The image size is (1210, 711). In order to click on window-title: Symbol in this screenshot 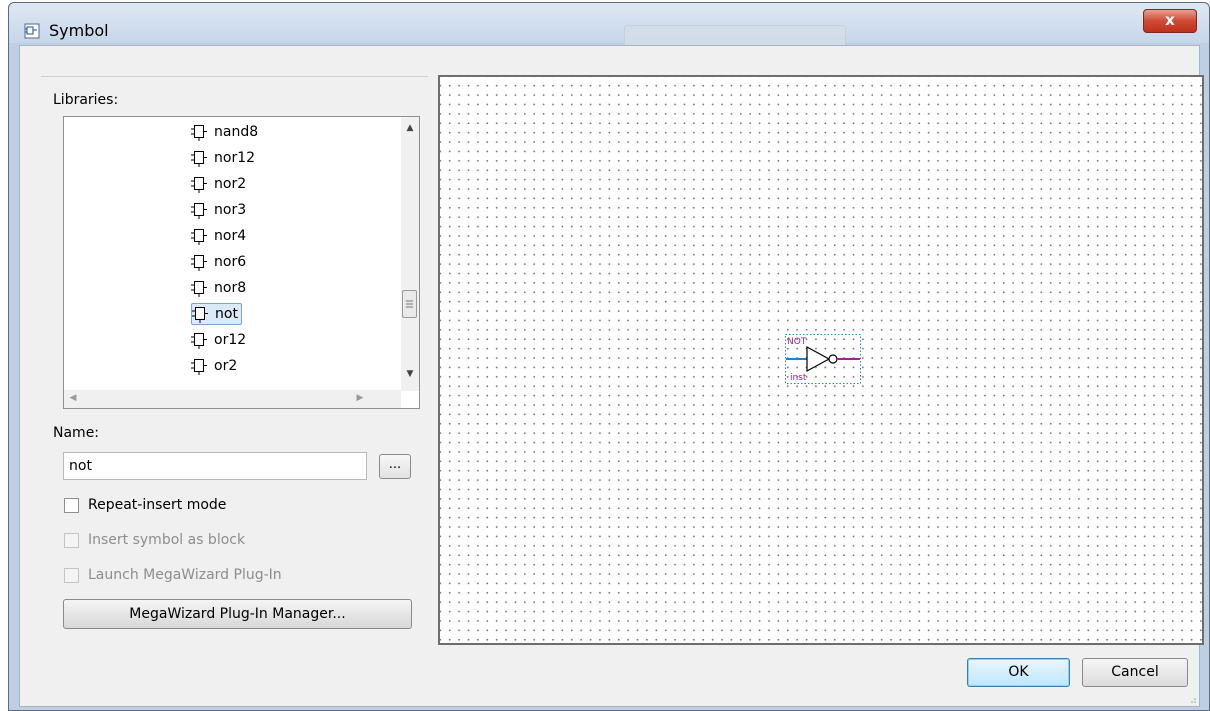, I will do `click(79, 30)`.